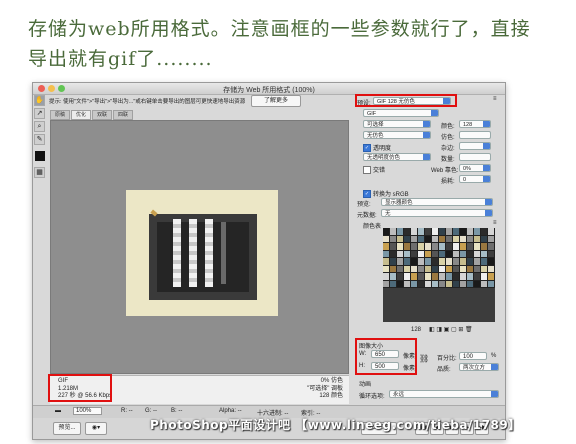 The height and width of the screenshot is (444, 576). I want to click on preset-select: GIF 128 无仿色, so click(412, 101).